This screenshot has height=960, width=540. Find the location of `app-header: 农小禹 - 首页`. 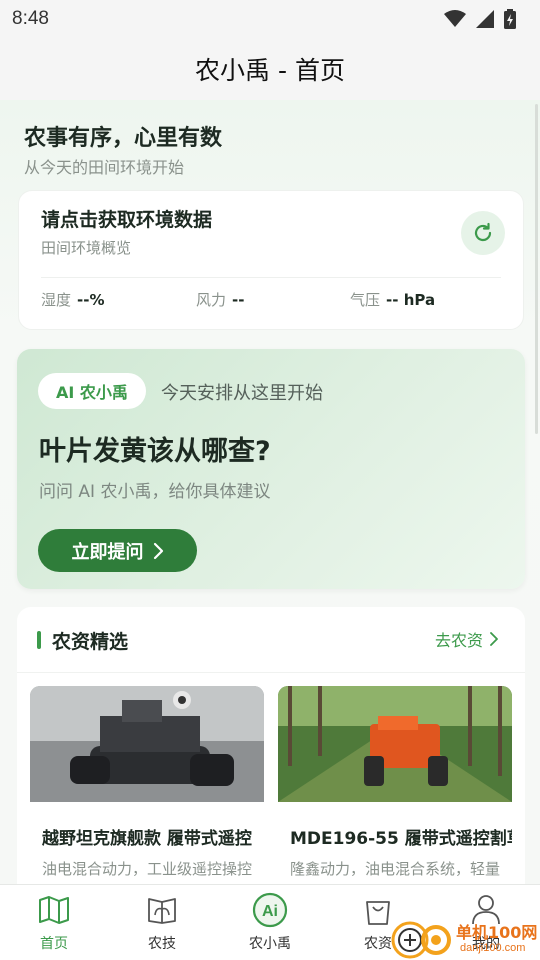

app-header: 农小禹 - 首页 is located at coordinates (270, 69).